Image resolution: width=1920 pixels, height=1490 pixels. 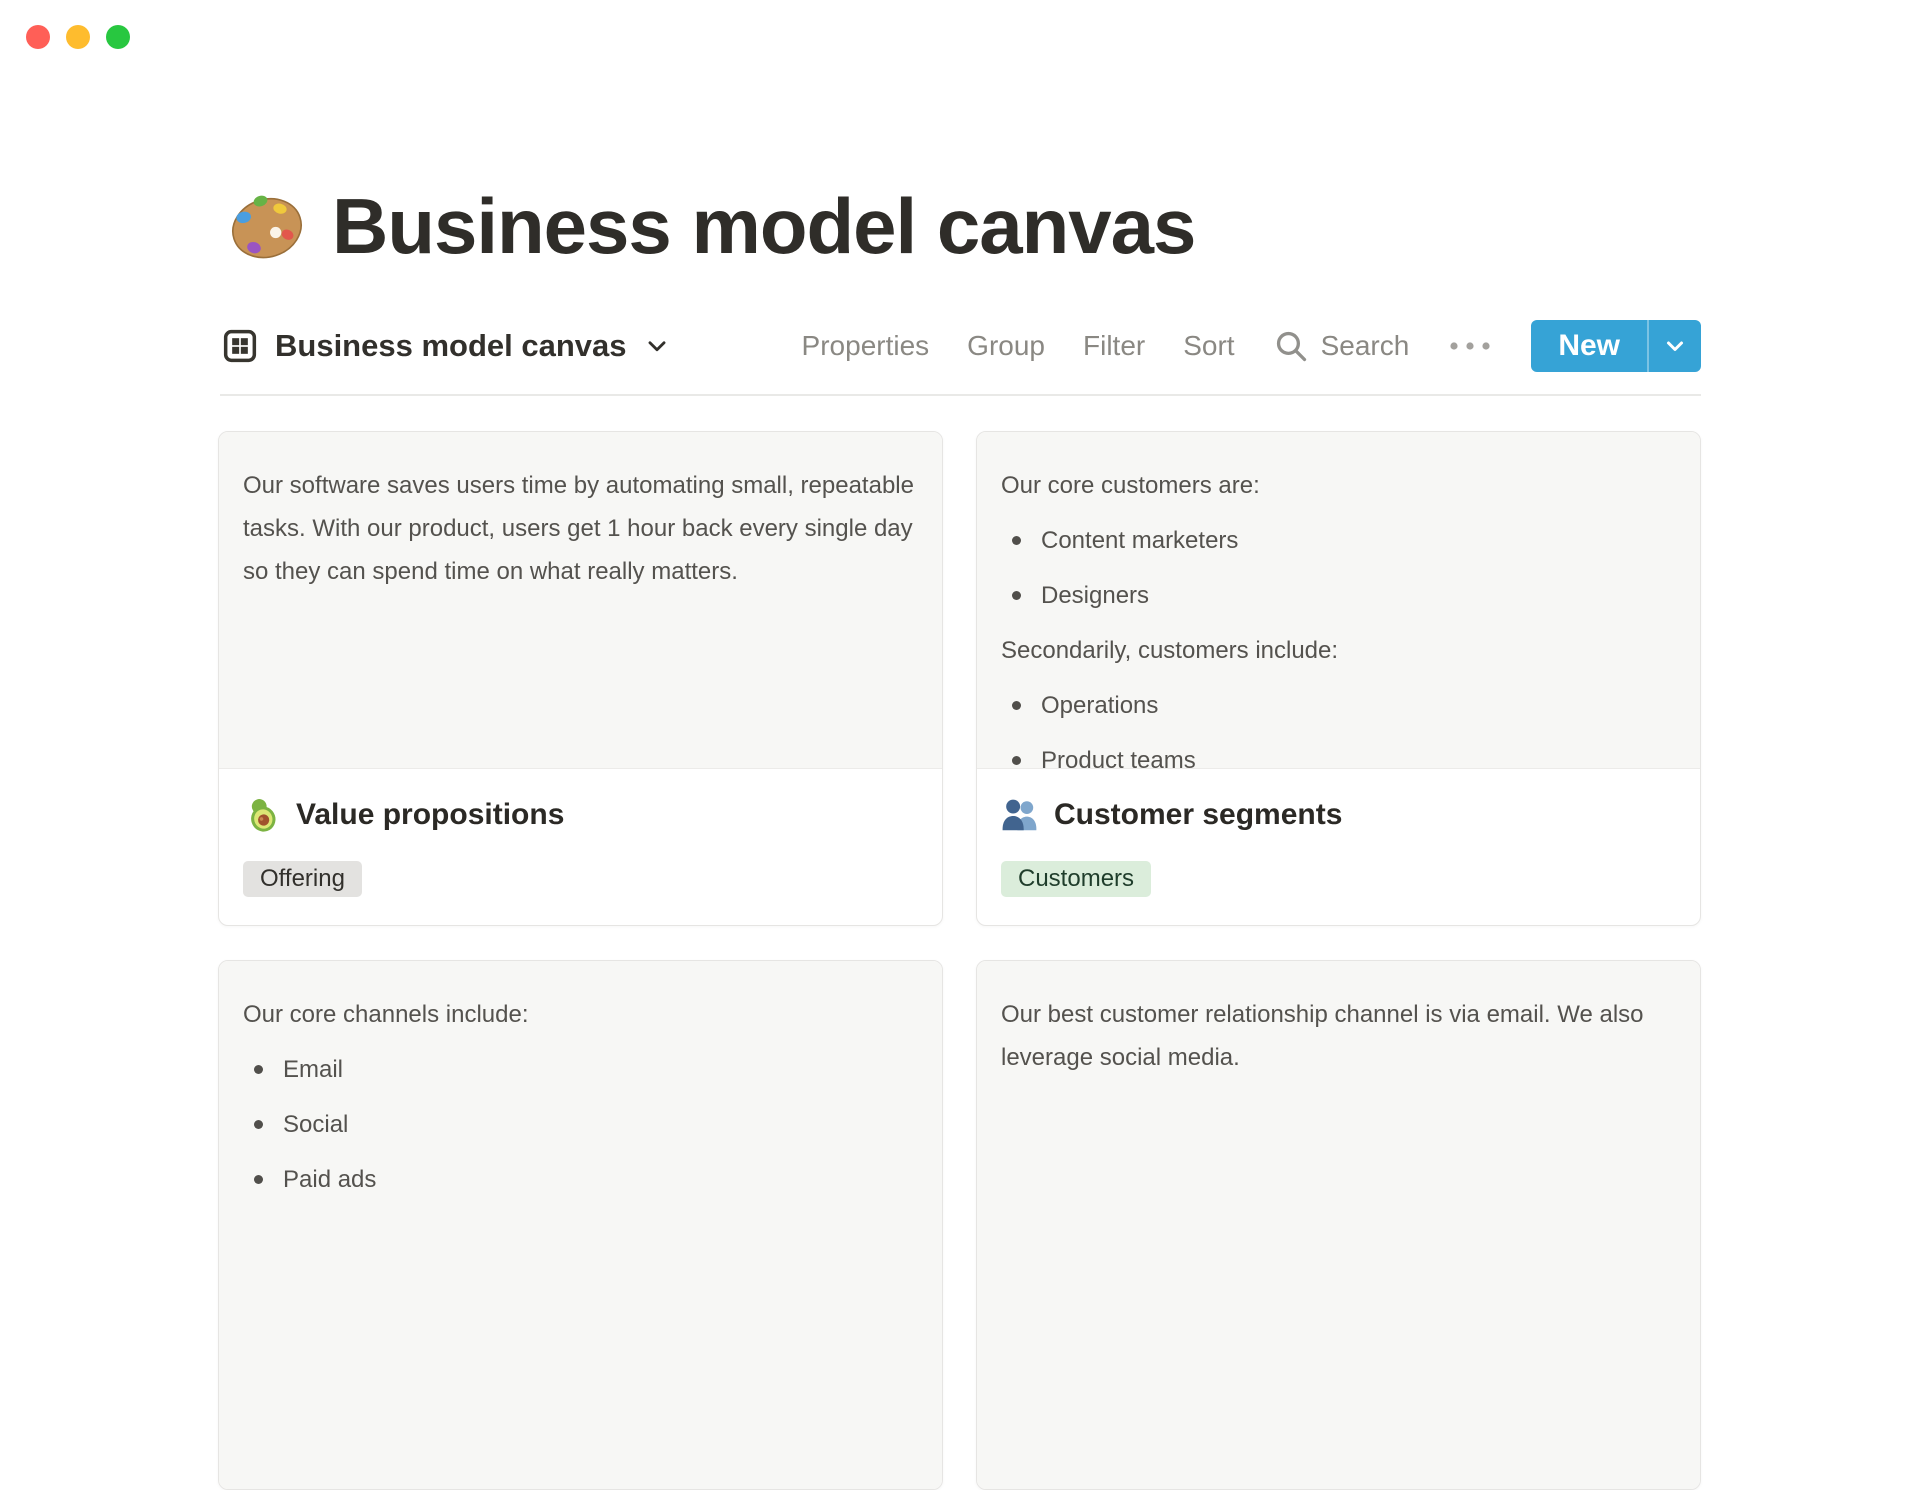 What do you see at coordinates (38, 37) in the screenshot?
I see `close-window-button` at bounding box center [38, 37].